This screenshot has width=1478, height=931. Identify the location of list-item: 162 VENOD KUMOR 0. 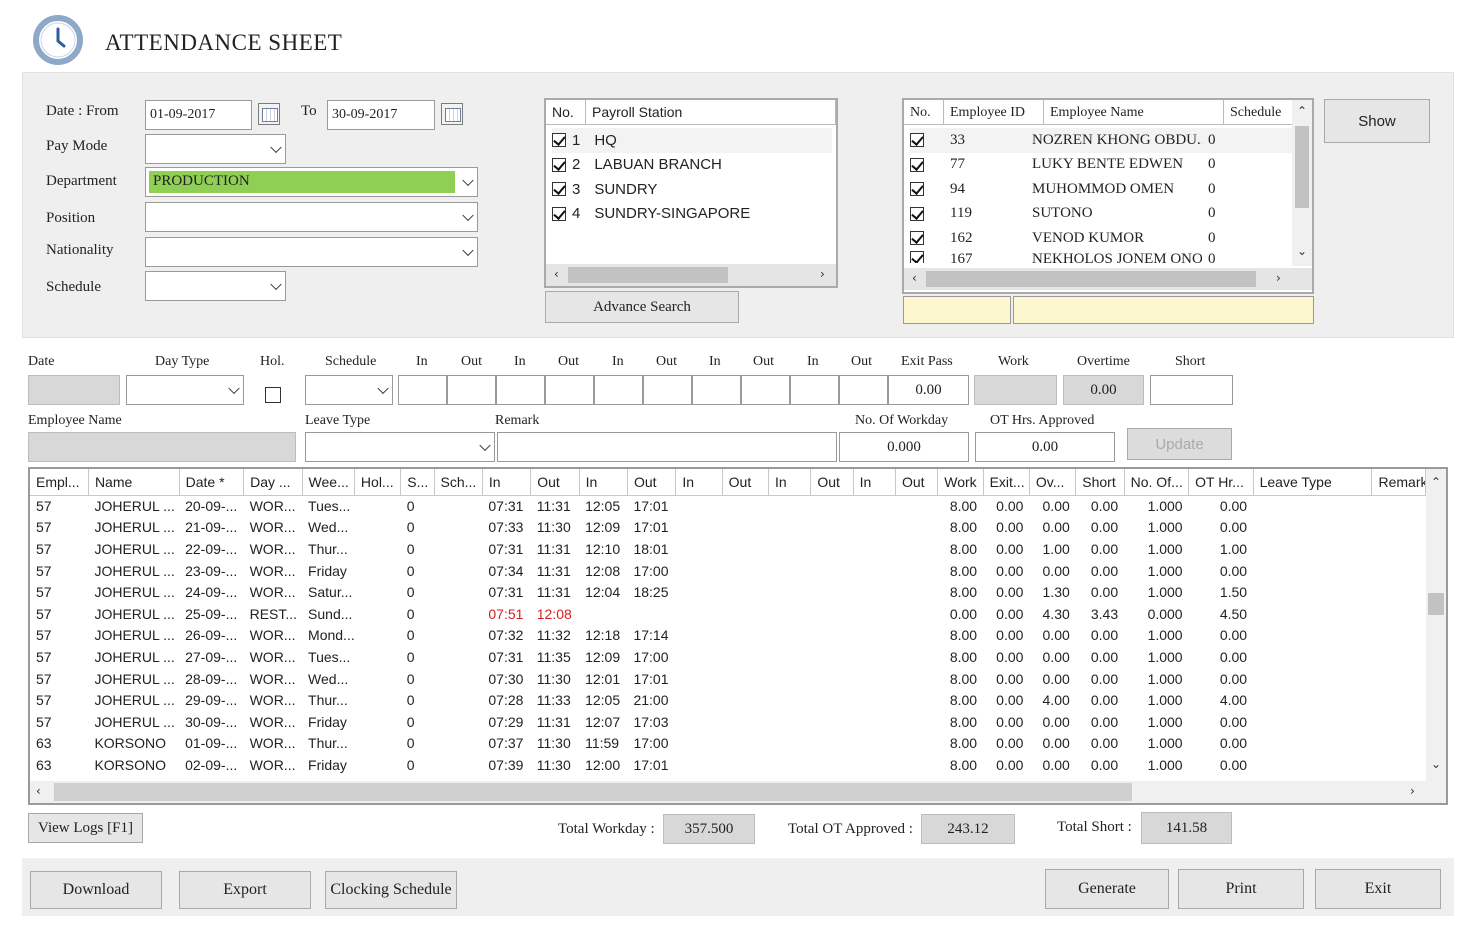
(1102, 238).